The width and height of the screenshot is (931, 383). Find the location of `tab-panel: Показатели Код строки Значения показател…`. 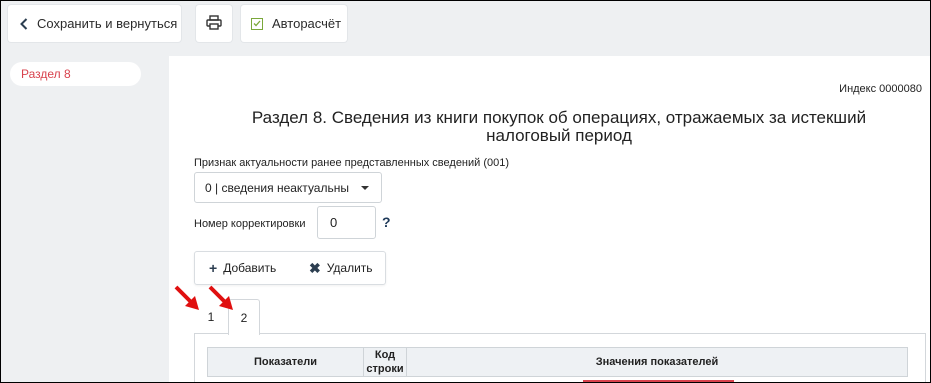

tab-panel: Показатели Код строки Значения показател… is located at coordinates (560, 357).